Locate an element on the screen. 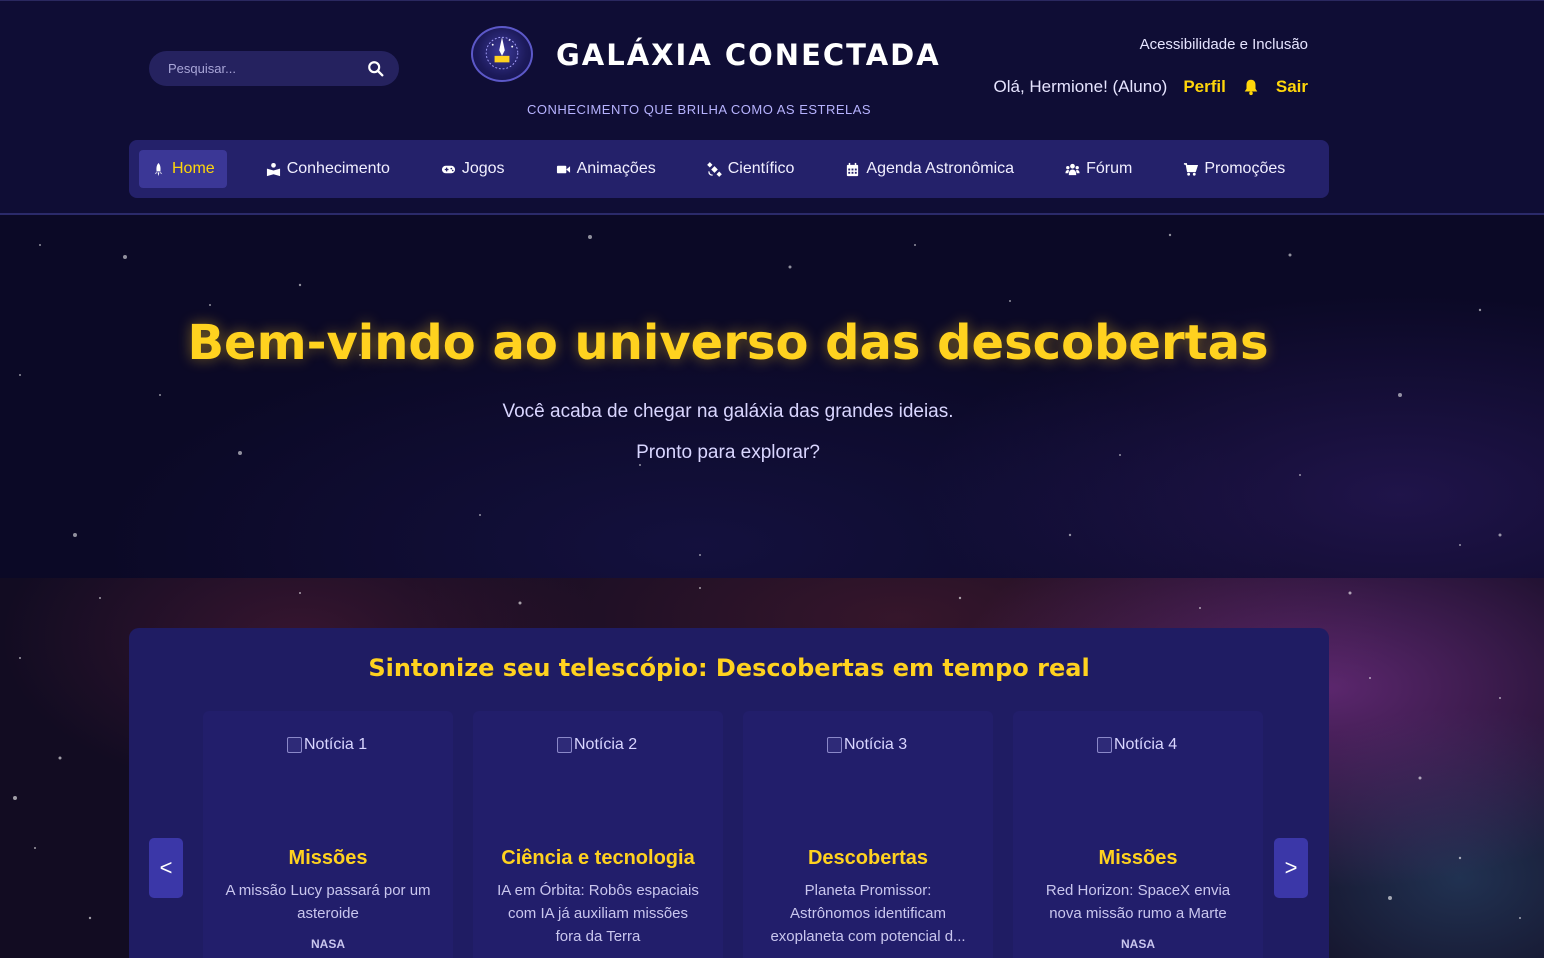 Image resolution: width=1544 pixels, height=958 pixels. nav-item-label: Agenda Astronômica is located at coordinates (940, 168).